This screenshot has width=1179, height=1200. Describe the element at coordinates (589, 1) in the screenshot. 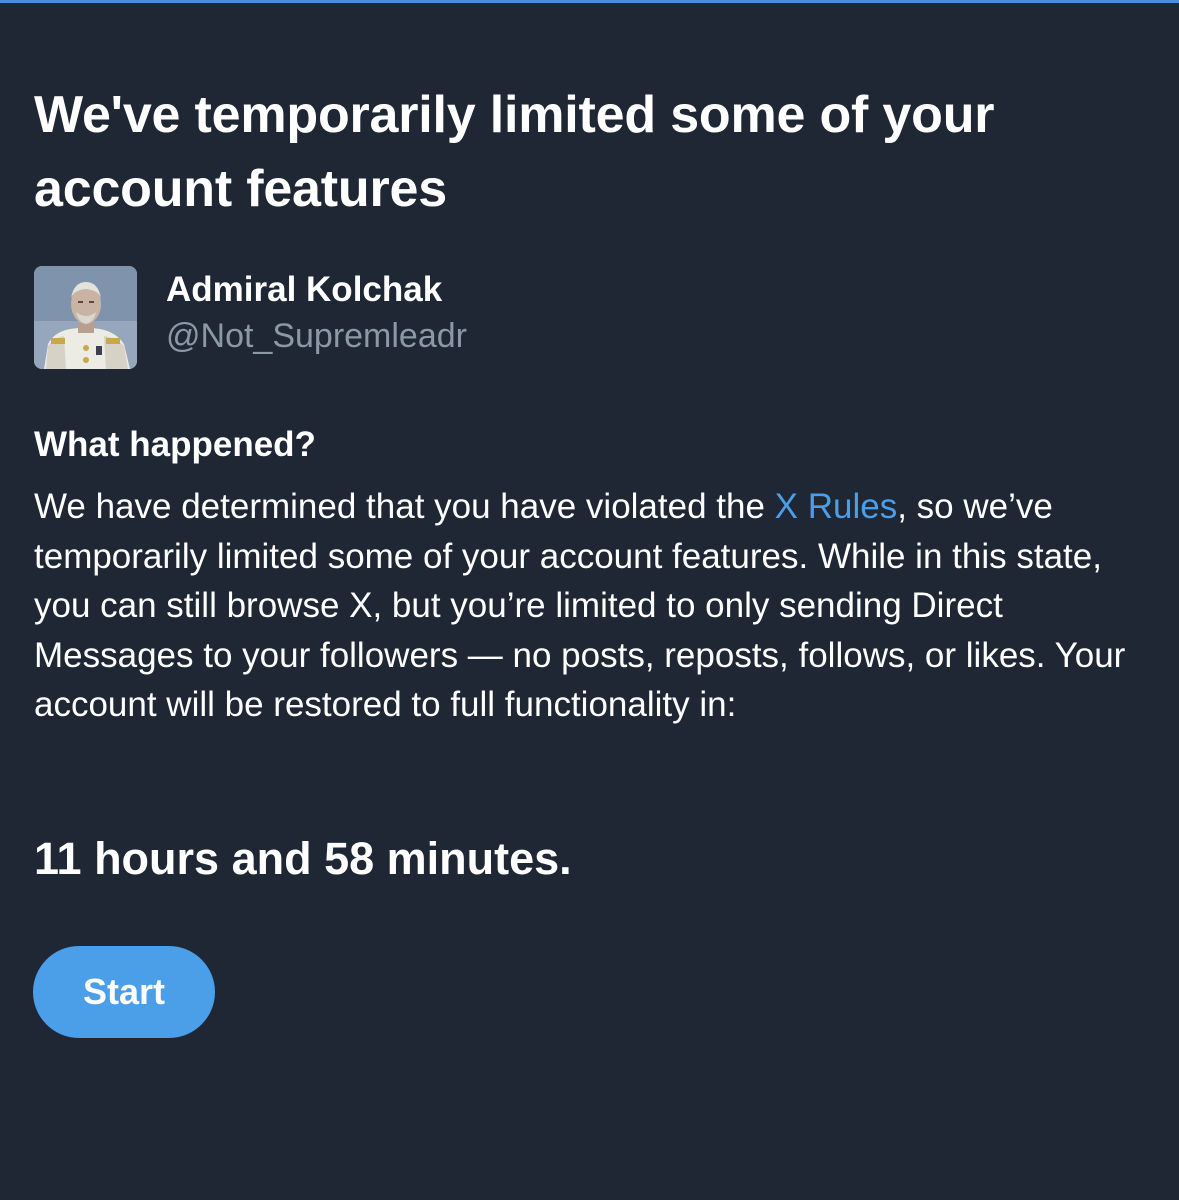

I see `top-border` at that location.